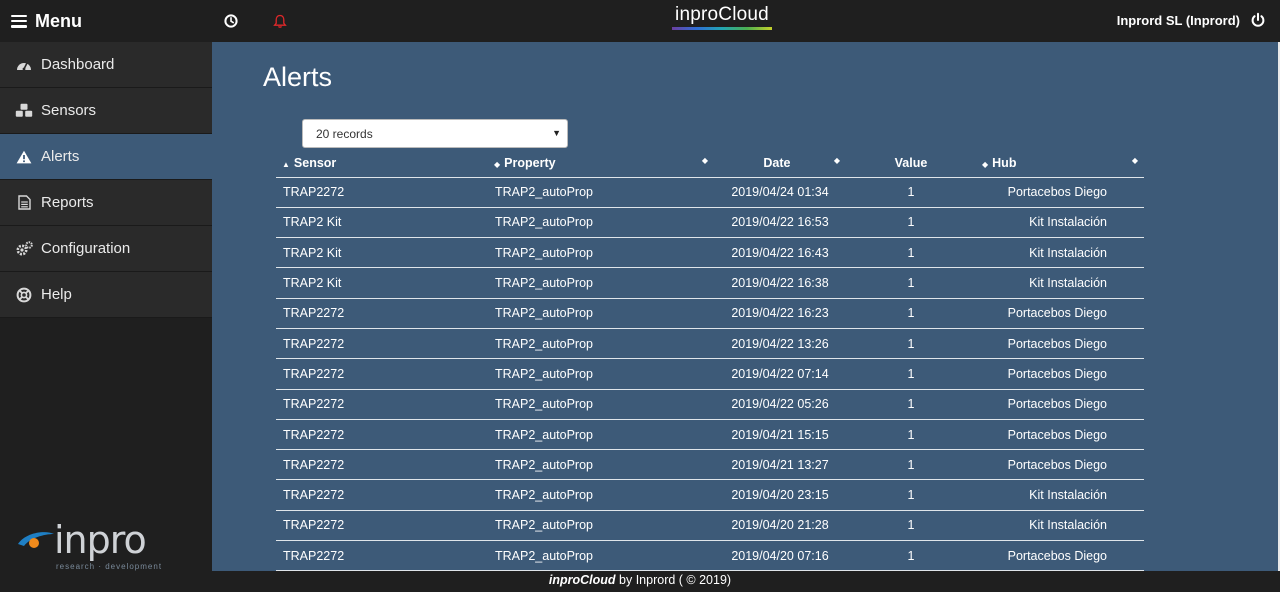 The height and width of the screenshot is (592, 1280). I want to click on column-header-date: Date ◆, so click(780, 164).